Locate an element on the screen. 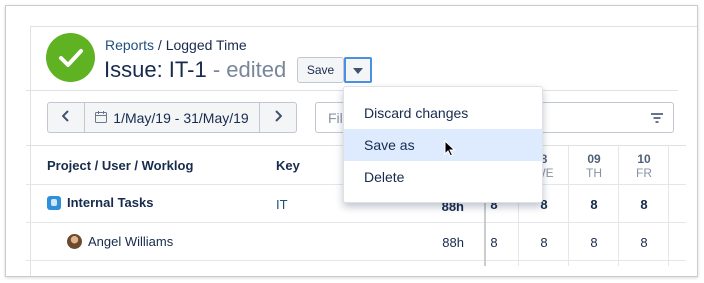 This screenshot has width=704, height=283. mouse-pointer-icon is located at coordinates (450, 150).